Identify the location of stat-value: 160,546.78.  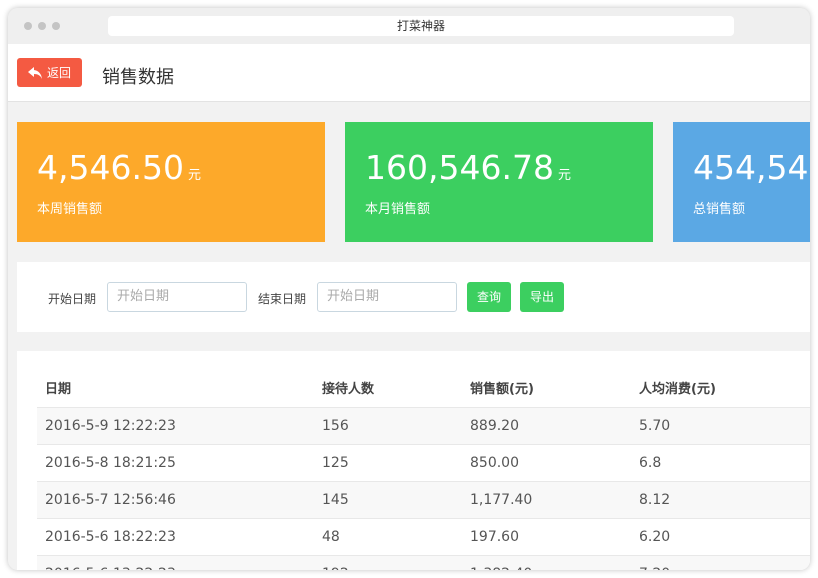
(459, 167).